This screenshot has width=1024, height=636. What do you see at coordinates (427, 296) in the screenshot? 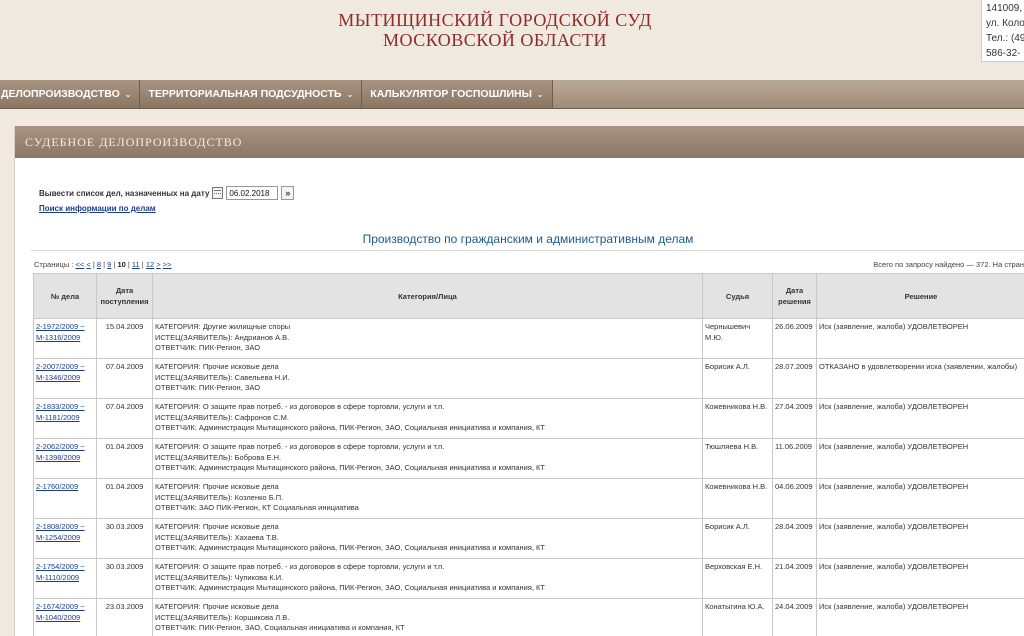
I see `col-header-parties: Категория/Лица` at bounding box center [427, 296].